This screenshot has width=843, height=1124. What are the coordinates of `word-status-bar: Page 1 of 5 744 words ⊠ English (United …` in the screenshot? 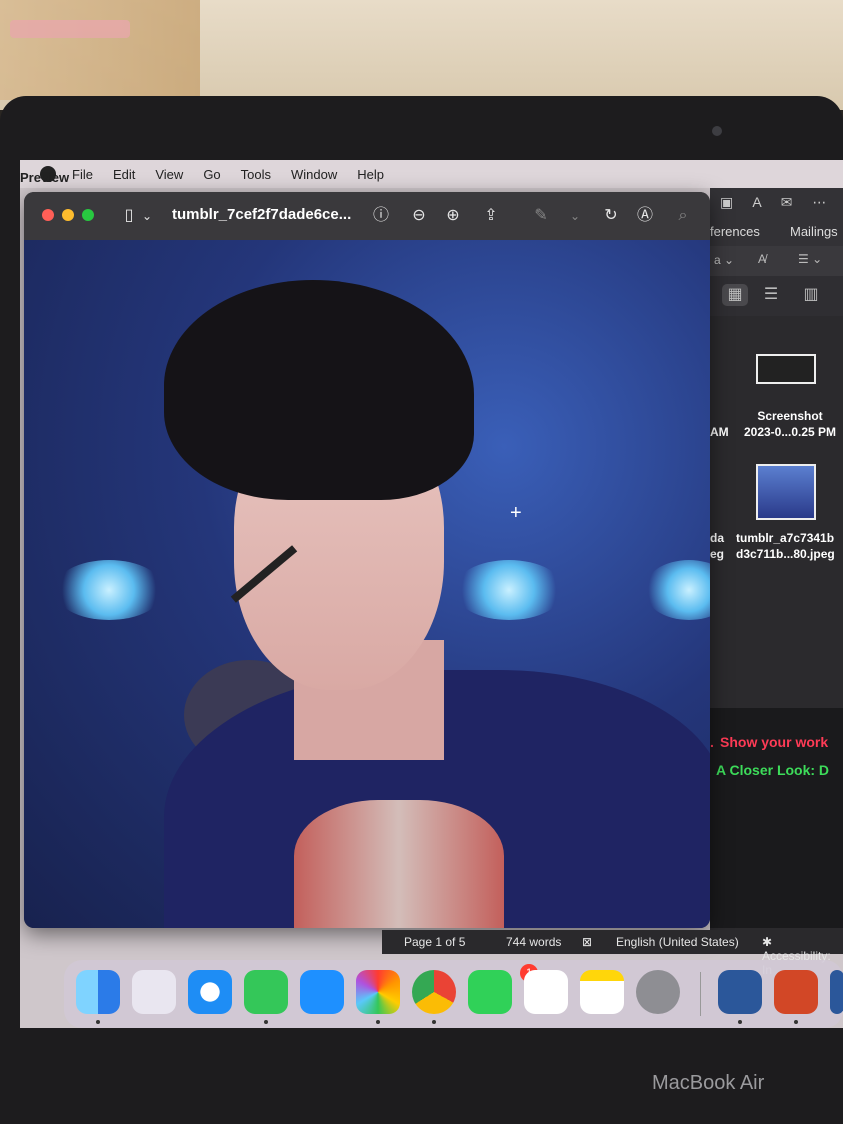 It's located at (612, 953).